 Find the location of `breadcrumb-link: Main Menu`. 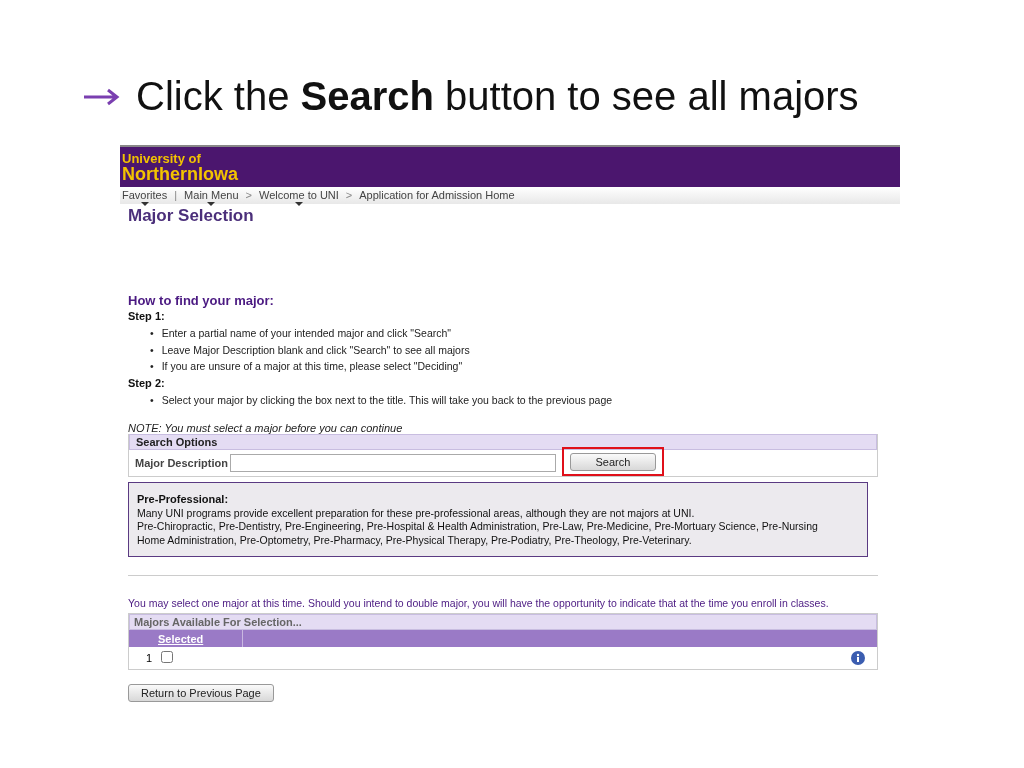

breadcrumb-link: Main Menu is located at coordinates (211, 197).